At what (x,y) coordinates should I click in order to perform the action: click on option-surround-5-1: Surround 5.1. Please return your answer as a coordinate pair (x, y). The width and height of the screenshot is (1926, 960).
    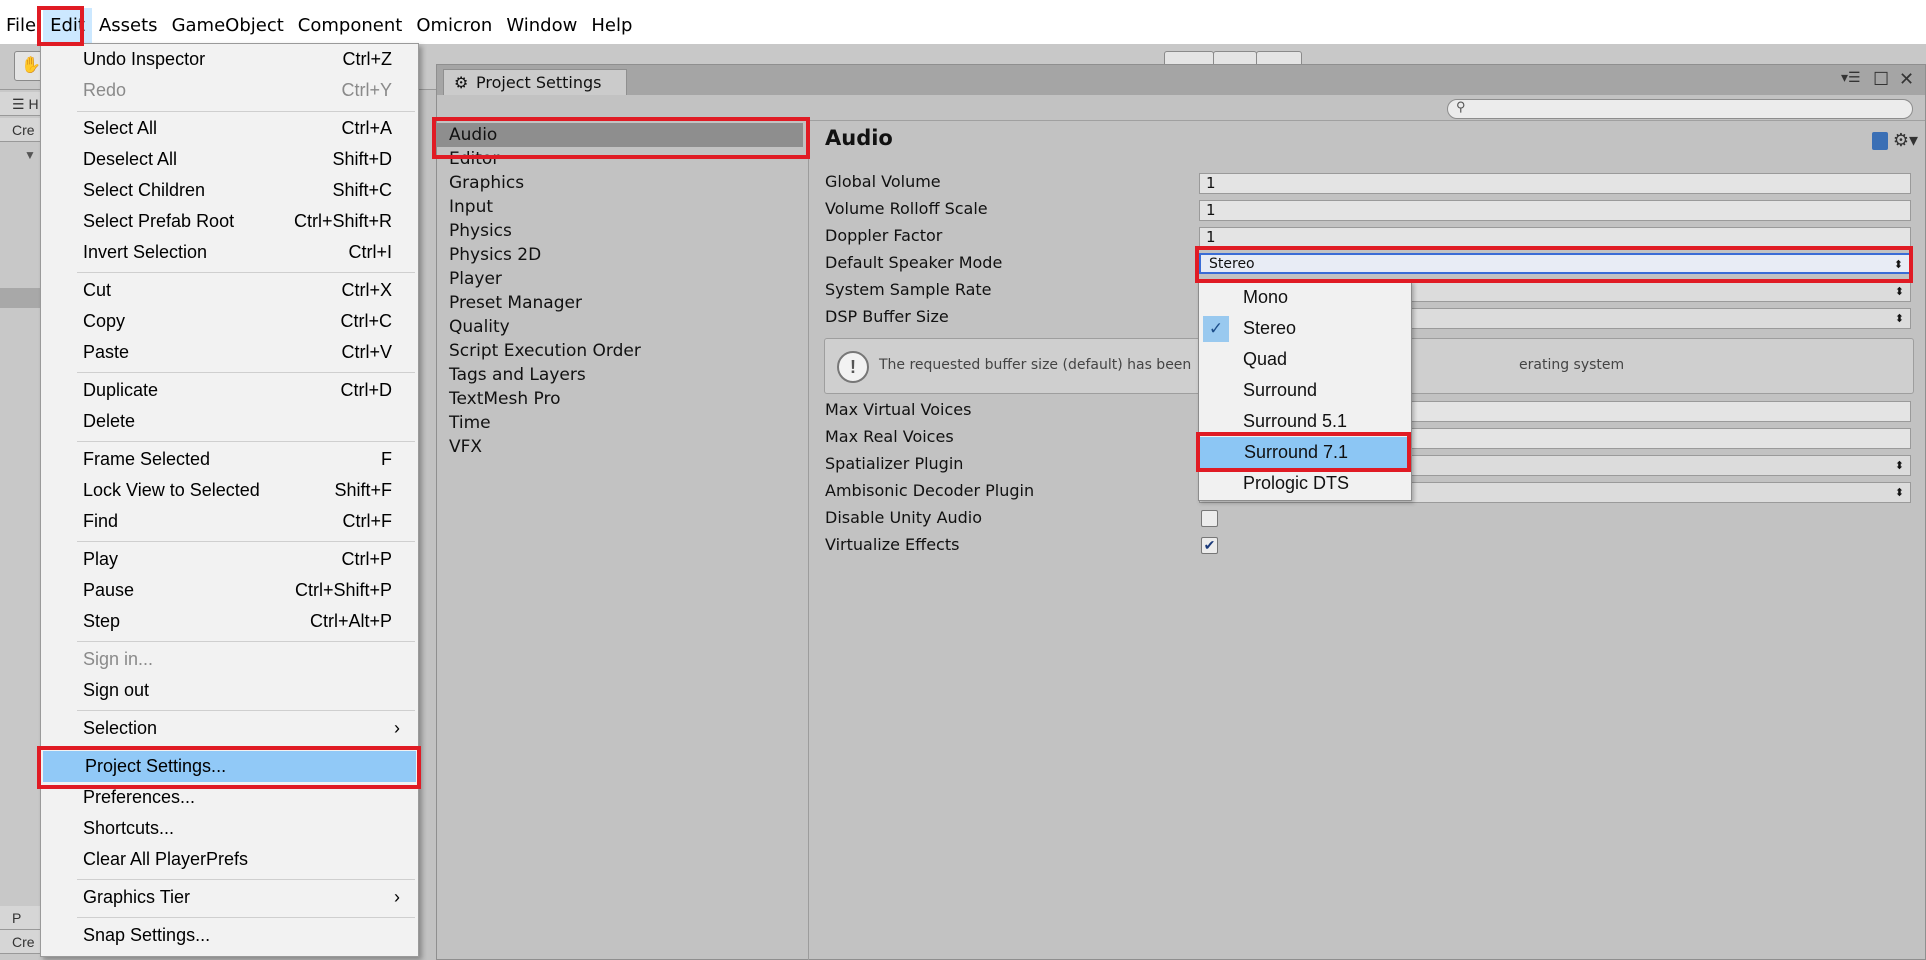
    Looking at the image, I should click on (1305, 421).